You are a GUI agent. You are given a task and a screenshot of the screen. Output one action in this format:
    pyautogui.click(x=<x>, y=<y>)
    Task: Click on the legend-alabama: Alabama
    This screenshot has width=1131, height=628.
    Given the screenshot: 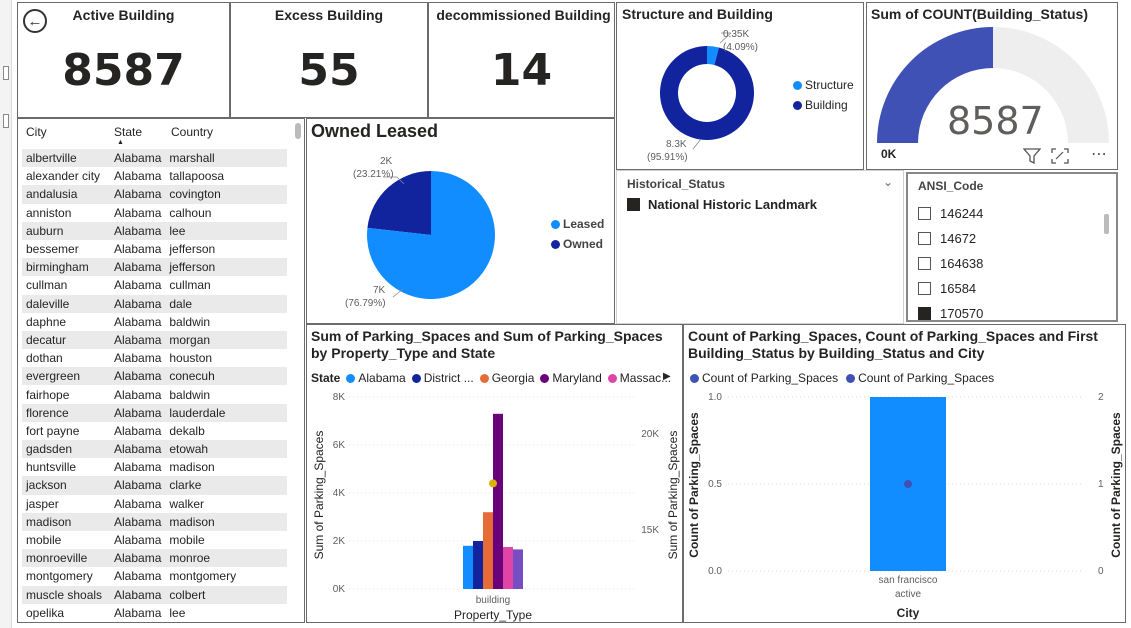 What is the action you would take?
    pyautogui.click(x=376, y=378)
    